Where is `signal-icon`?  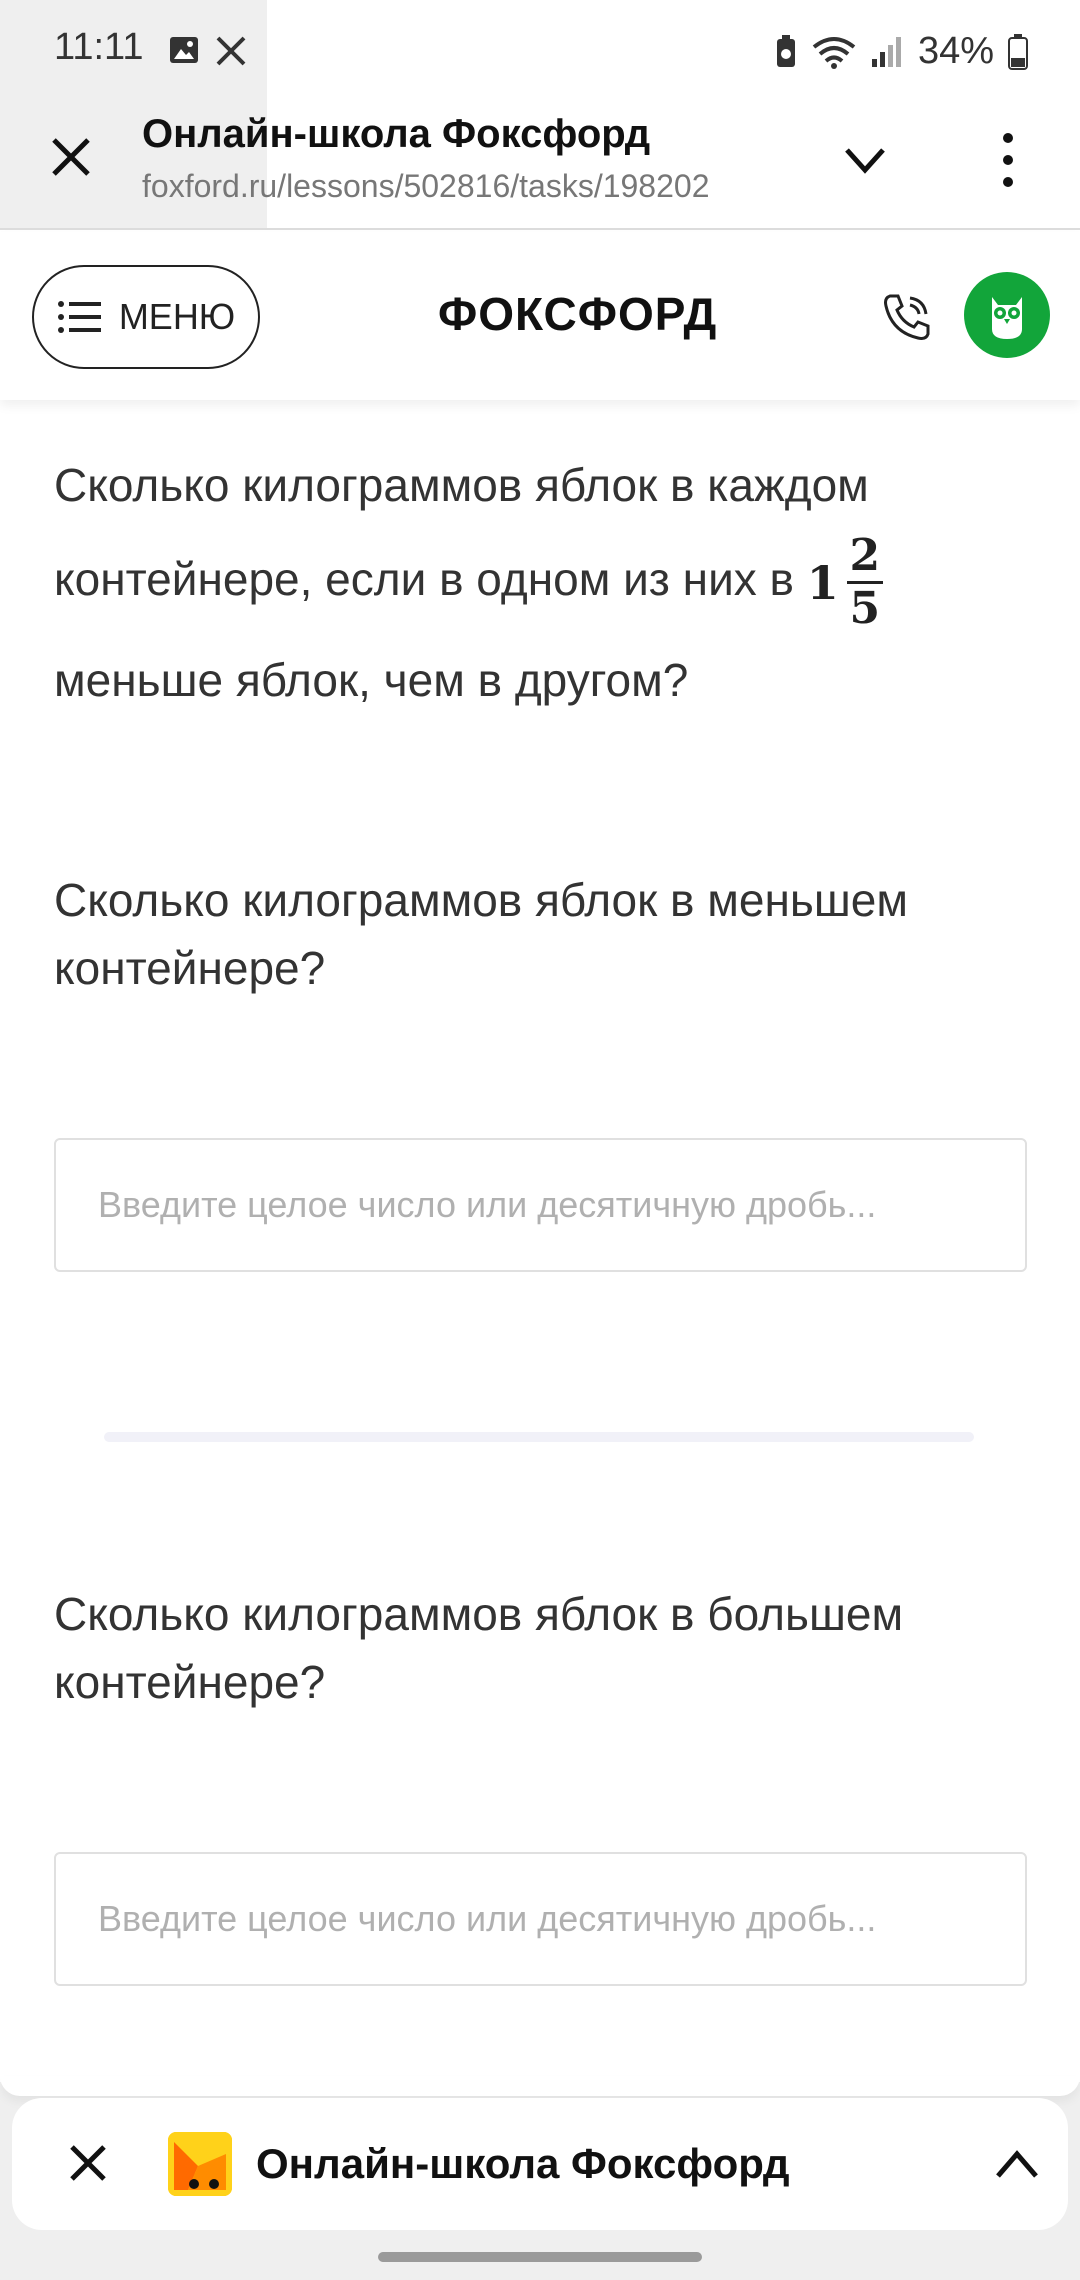
signal-icon is located at coordinates (886, 51).